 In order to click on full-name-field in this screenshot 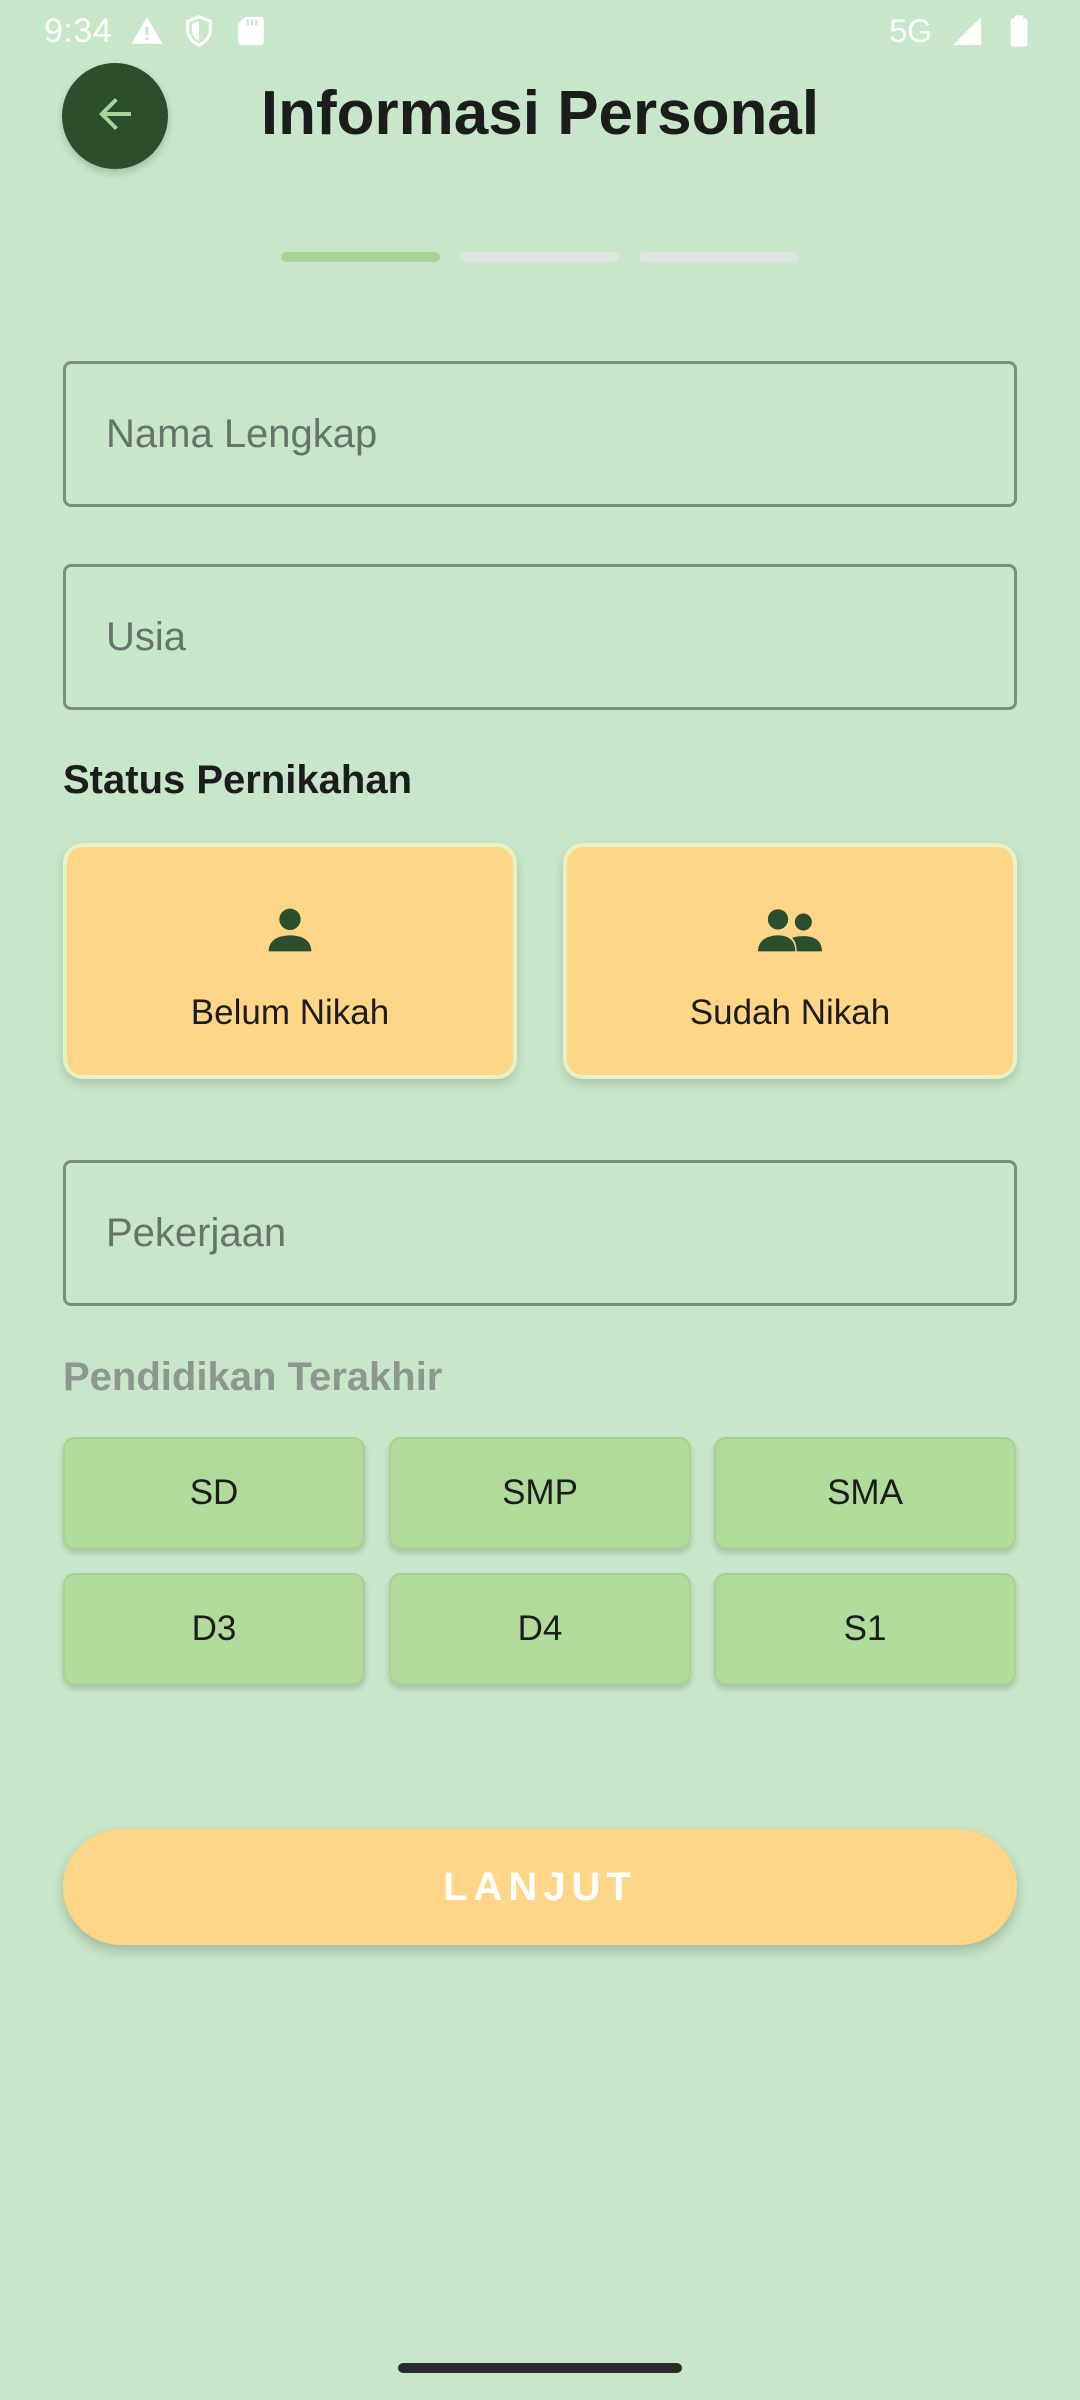, I will do `click(540, 434)`.